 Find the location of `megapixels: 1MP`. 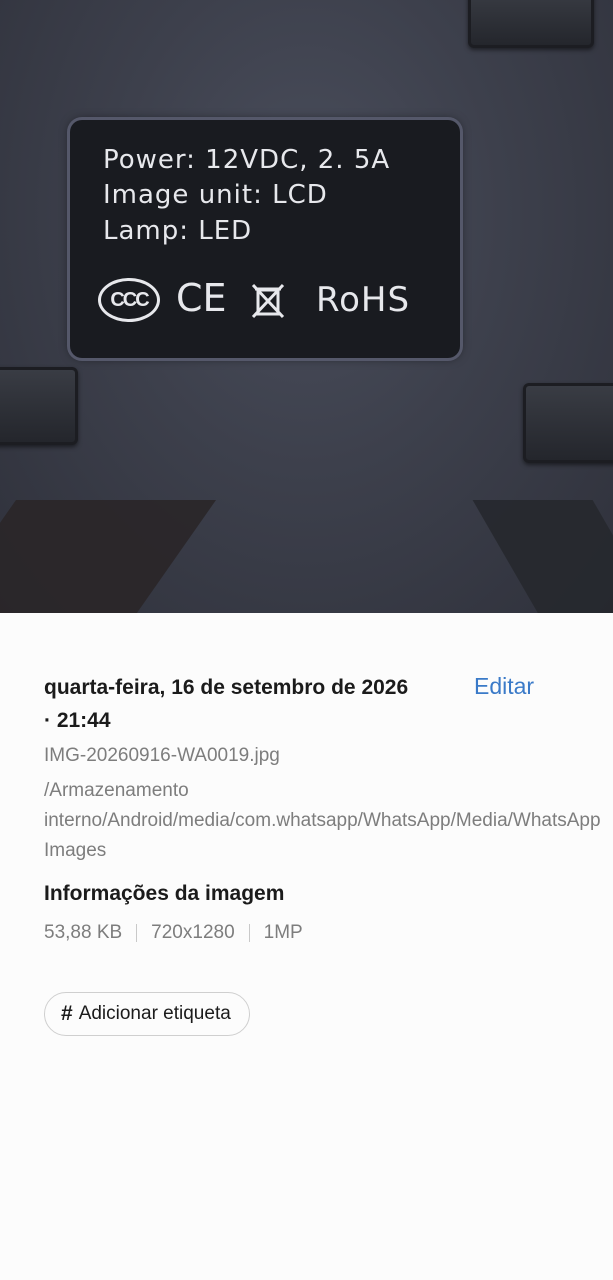

megapixels: 1MP is located at coordinates (283, 932).